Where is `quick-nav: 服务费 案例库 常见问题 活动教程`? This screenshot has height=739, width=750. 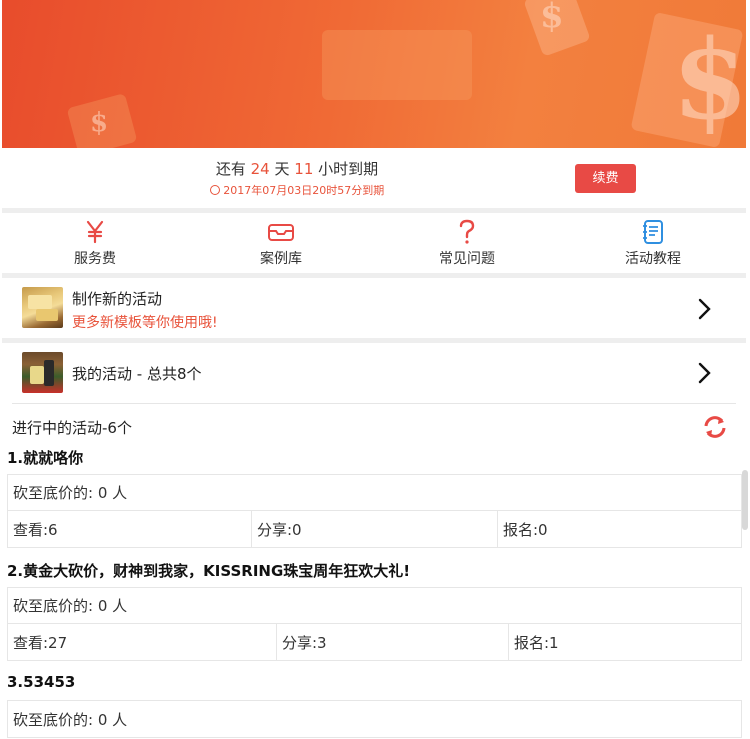
quick-nav: 服务费 案例库 常见问题 活动教程 is located at coordinates (374, 243).